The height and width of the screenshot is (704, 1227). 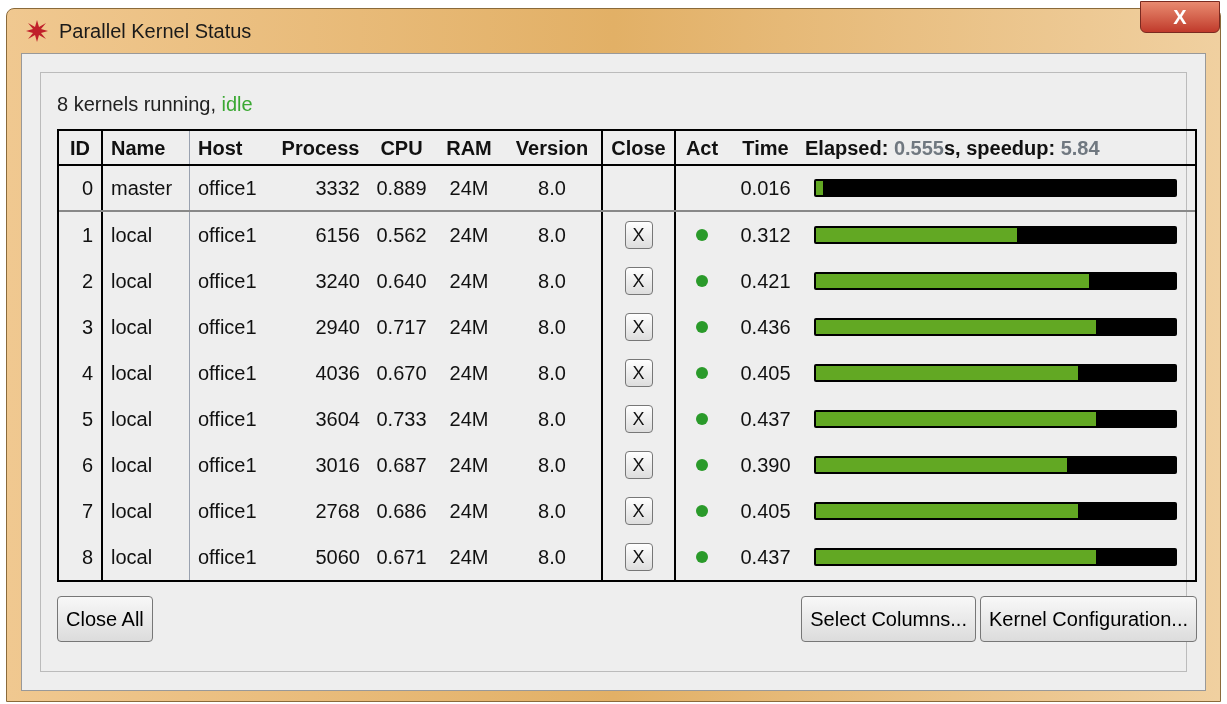 What do you see at coordinates (765, 281) in the screenshot?
I see `table-cell-text: 0.421` at bounding box center [765, 281].